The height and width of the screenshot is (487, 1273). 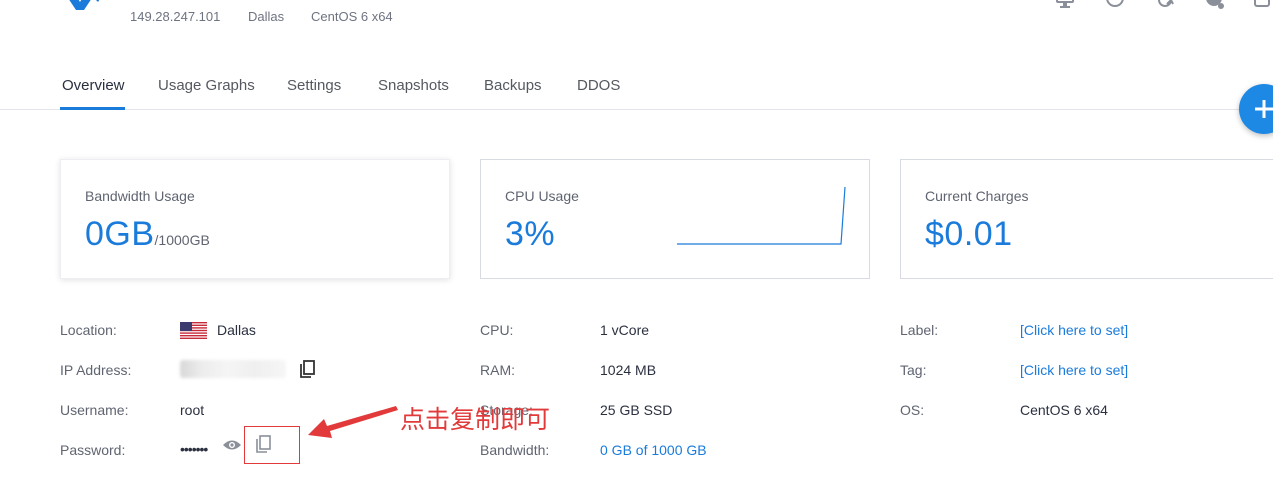 I want to click on tag-label: Tag:, so click(x=913, y=370).